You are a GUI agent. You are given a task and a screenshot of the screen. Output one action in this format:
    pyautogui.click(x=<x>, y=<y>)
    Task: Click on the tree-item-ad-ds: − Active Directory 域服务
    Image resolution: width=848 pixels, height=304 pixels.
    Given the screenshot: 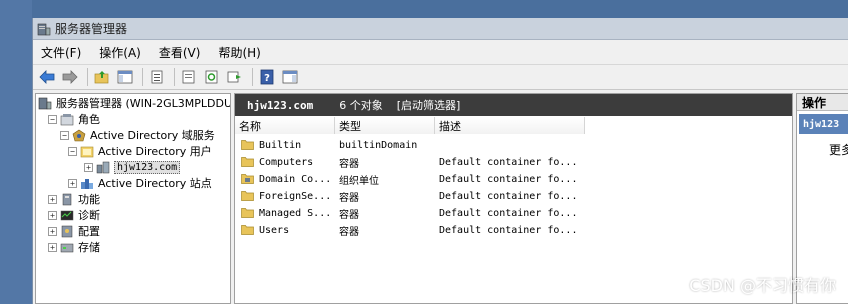 What is the action you would take?
    pyautogui.click(x=131, y=135)
    